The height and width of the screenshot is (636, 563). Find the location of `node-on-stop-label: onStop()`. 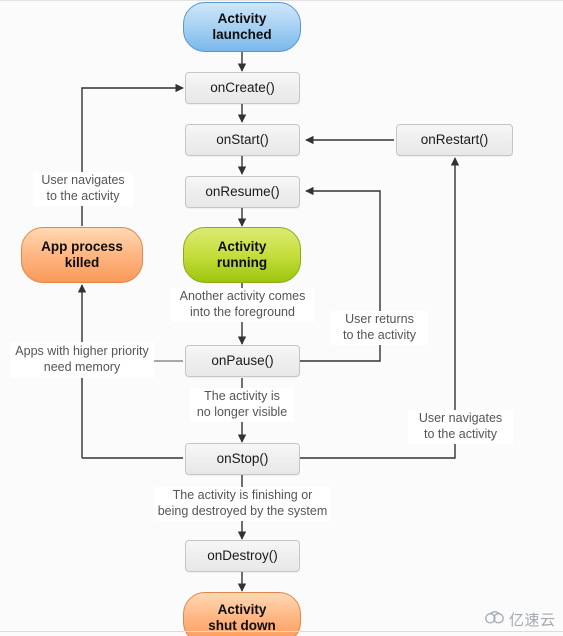

node-on-stop-label: onStop() is located at coordinates (242, 459).